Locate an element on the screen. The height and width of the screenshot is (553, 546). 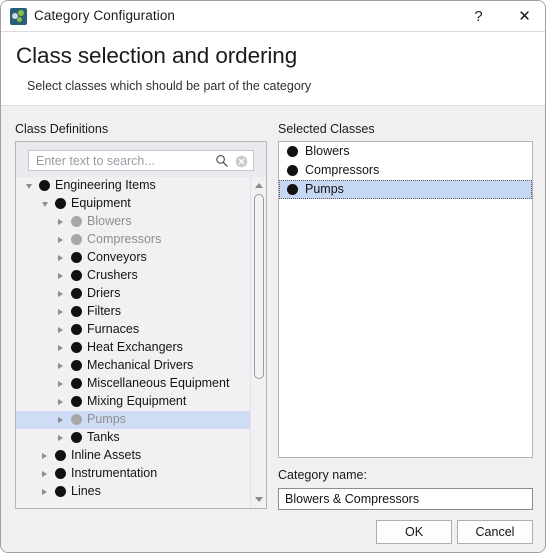
tree-item-label: Furnaces is located at coordinates (113, 329).